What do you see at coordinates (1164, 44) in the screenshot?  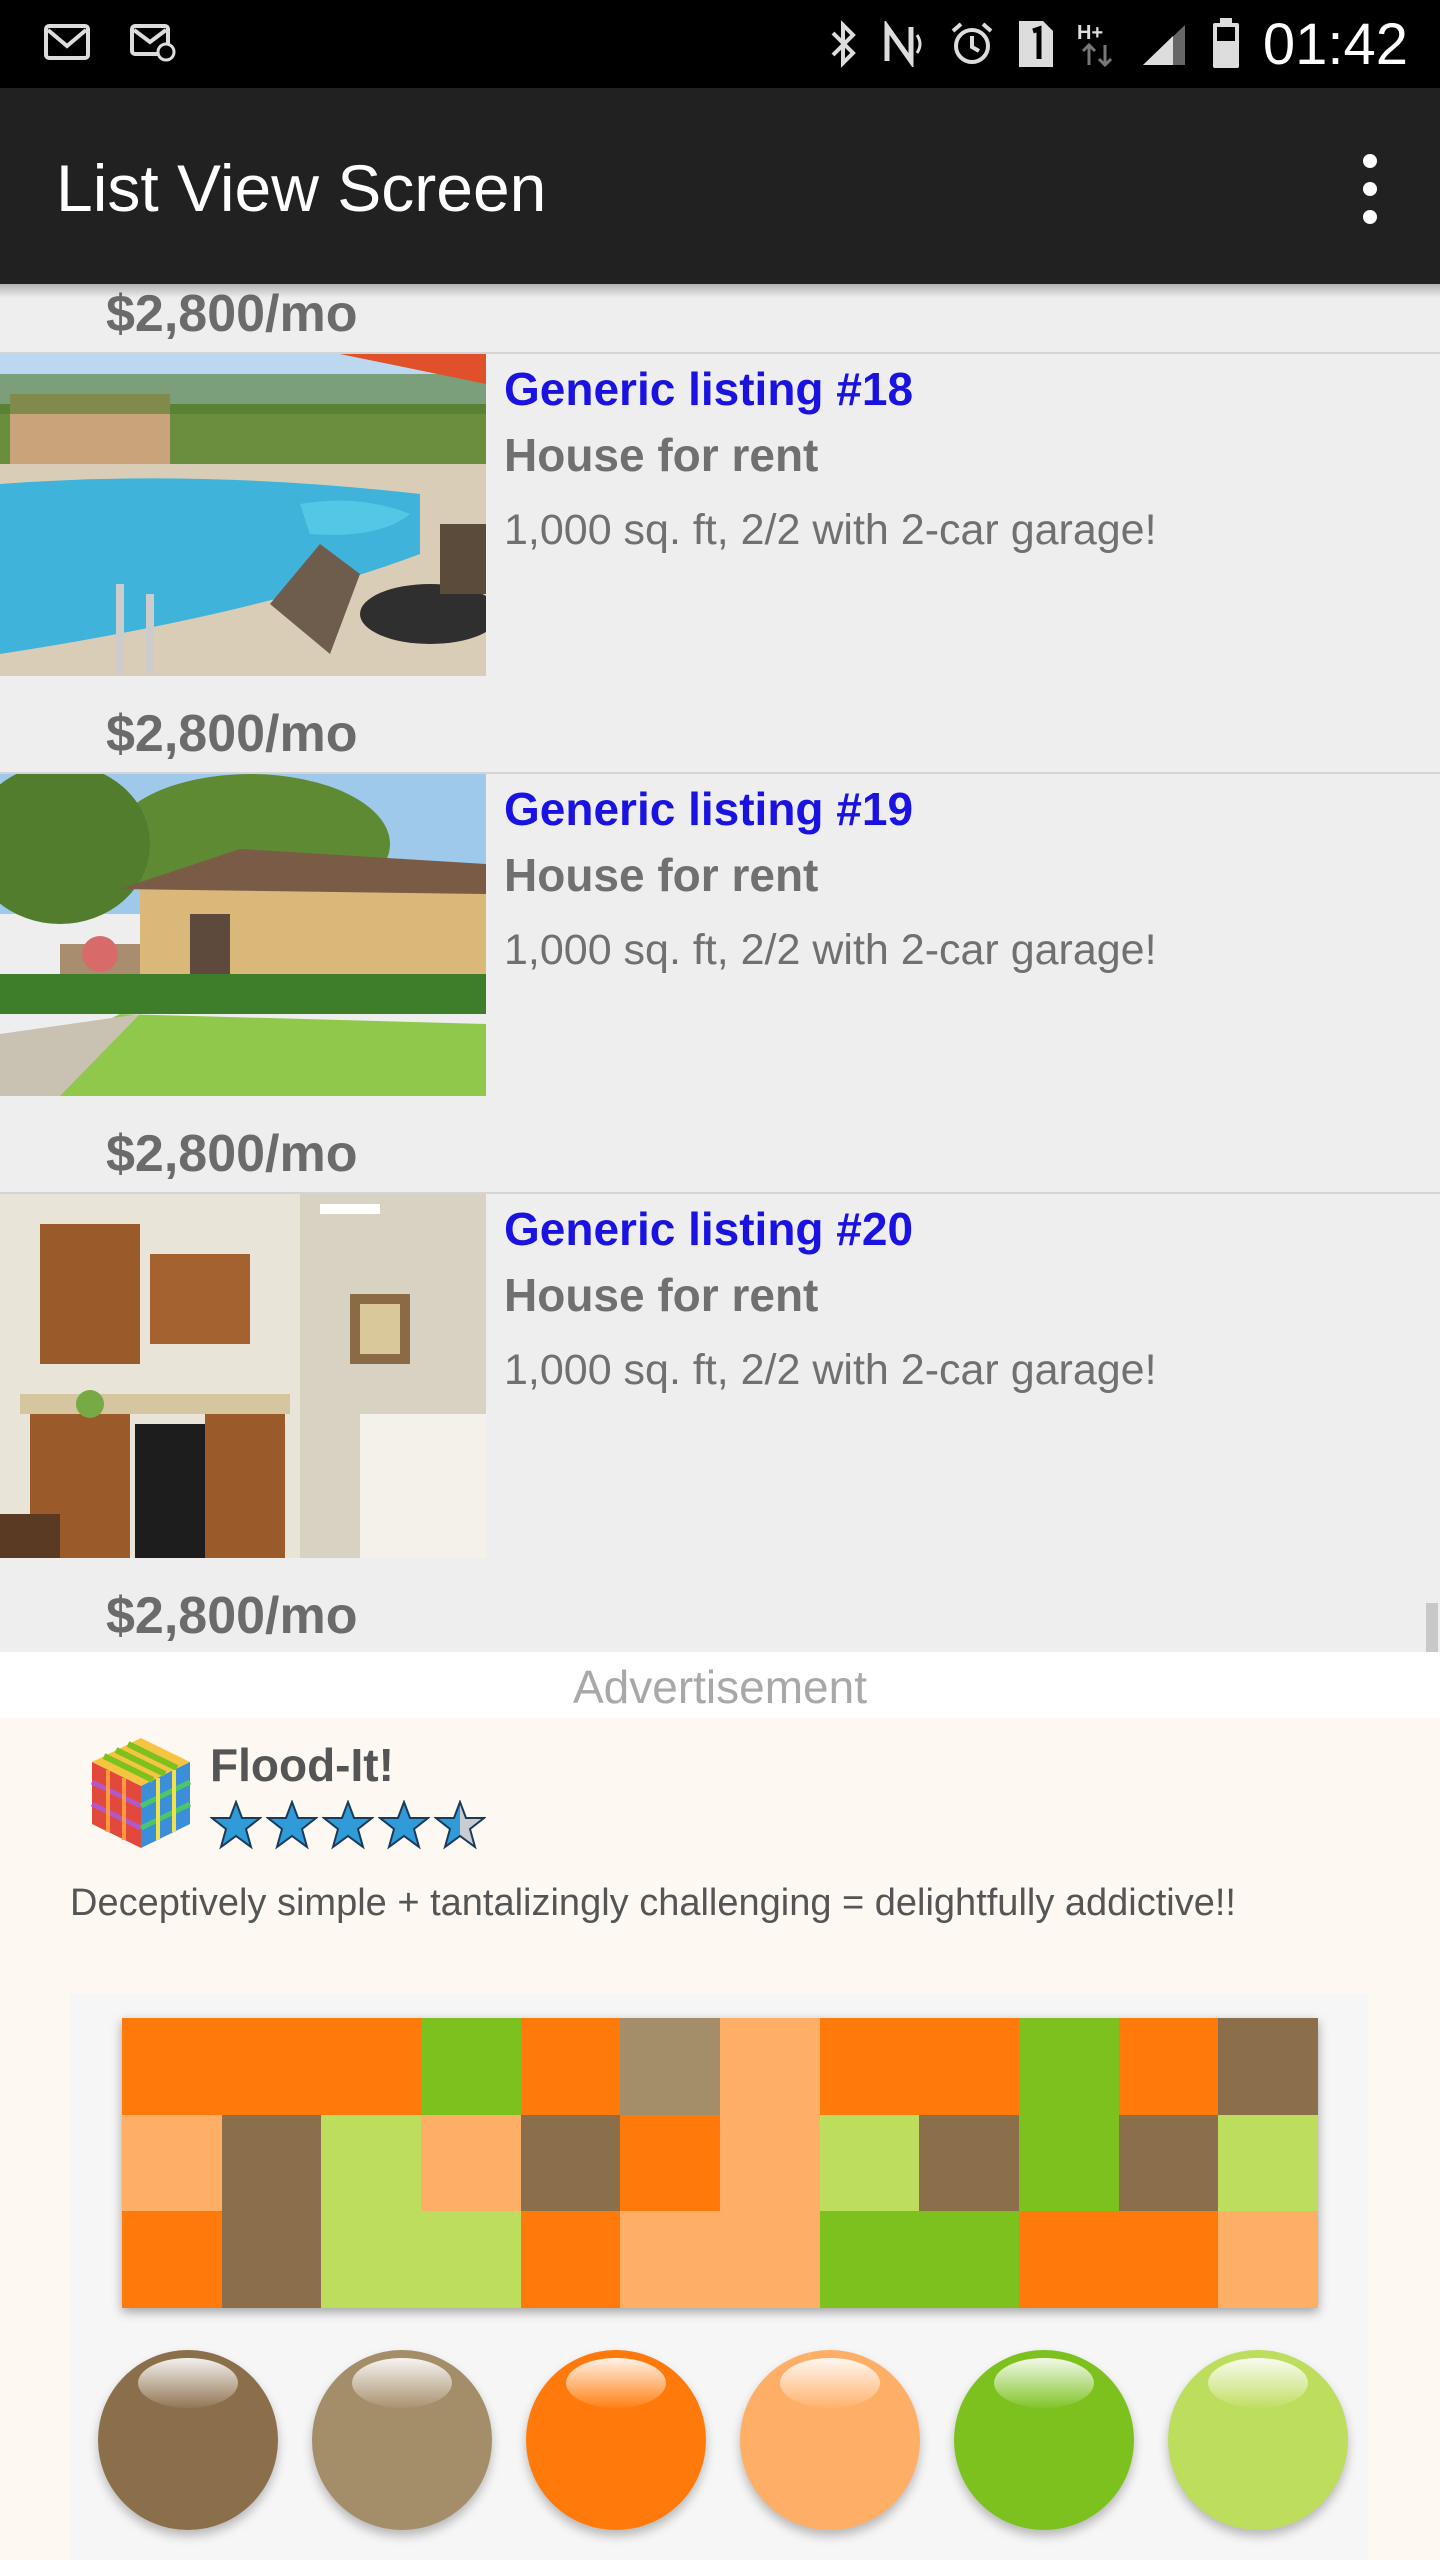 I see `signal-icon` at bounding box center [1164, 44].